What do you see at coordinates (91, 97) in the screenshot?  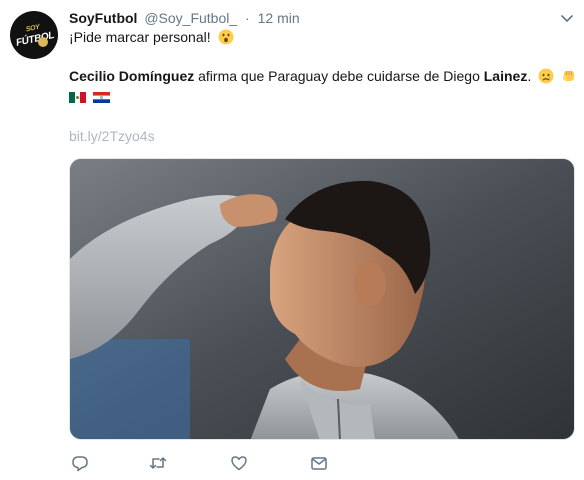 I see `flags-line` at bounding box center [91, 97].